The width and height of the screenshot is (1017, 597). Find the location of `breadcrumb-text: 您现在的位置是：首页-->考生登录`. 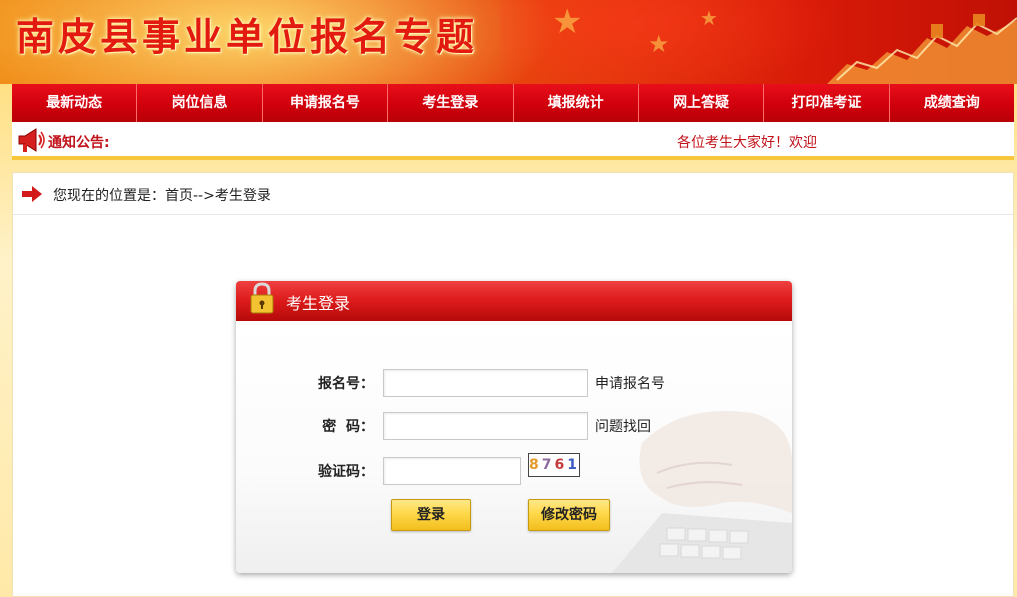

breadcrumb-text: 您现在的位置是：首页-->考生登录 is located at coordinates (162, 196).